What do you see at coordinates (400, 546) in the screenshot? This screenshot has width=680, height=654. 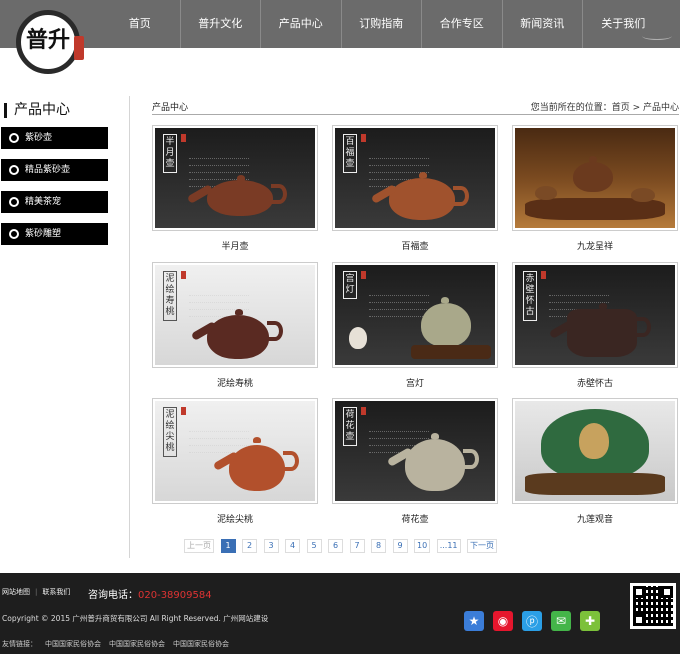 I see `page-9-button: 9` at bounding box center [400, 546].